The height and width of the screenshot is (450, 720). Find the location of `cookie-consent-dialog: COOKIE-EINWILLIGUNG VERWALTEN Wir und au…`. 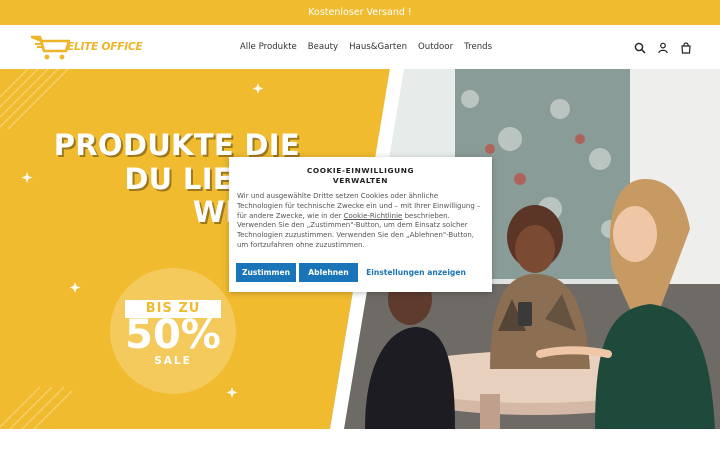

cookie-consent-dialog: COOKIE-EINWILLIGUNG VERWALTEN Wir und au… is located at coordinates (360, 224).